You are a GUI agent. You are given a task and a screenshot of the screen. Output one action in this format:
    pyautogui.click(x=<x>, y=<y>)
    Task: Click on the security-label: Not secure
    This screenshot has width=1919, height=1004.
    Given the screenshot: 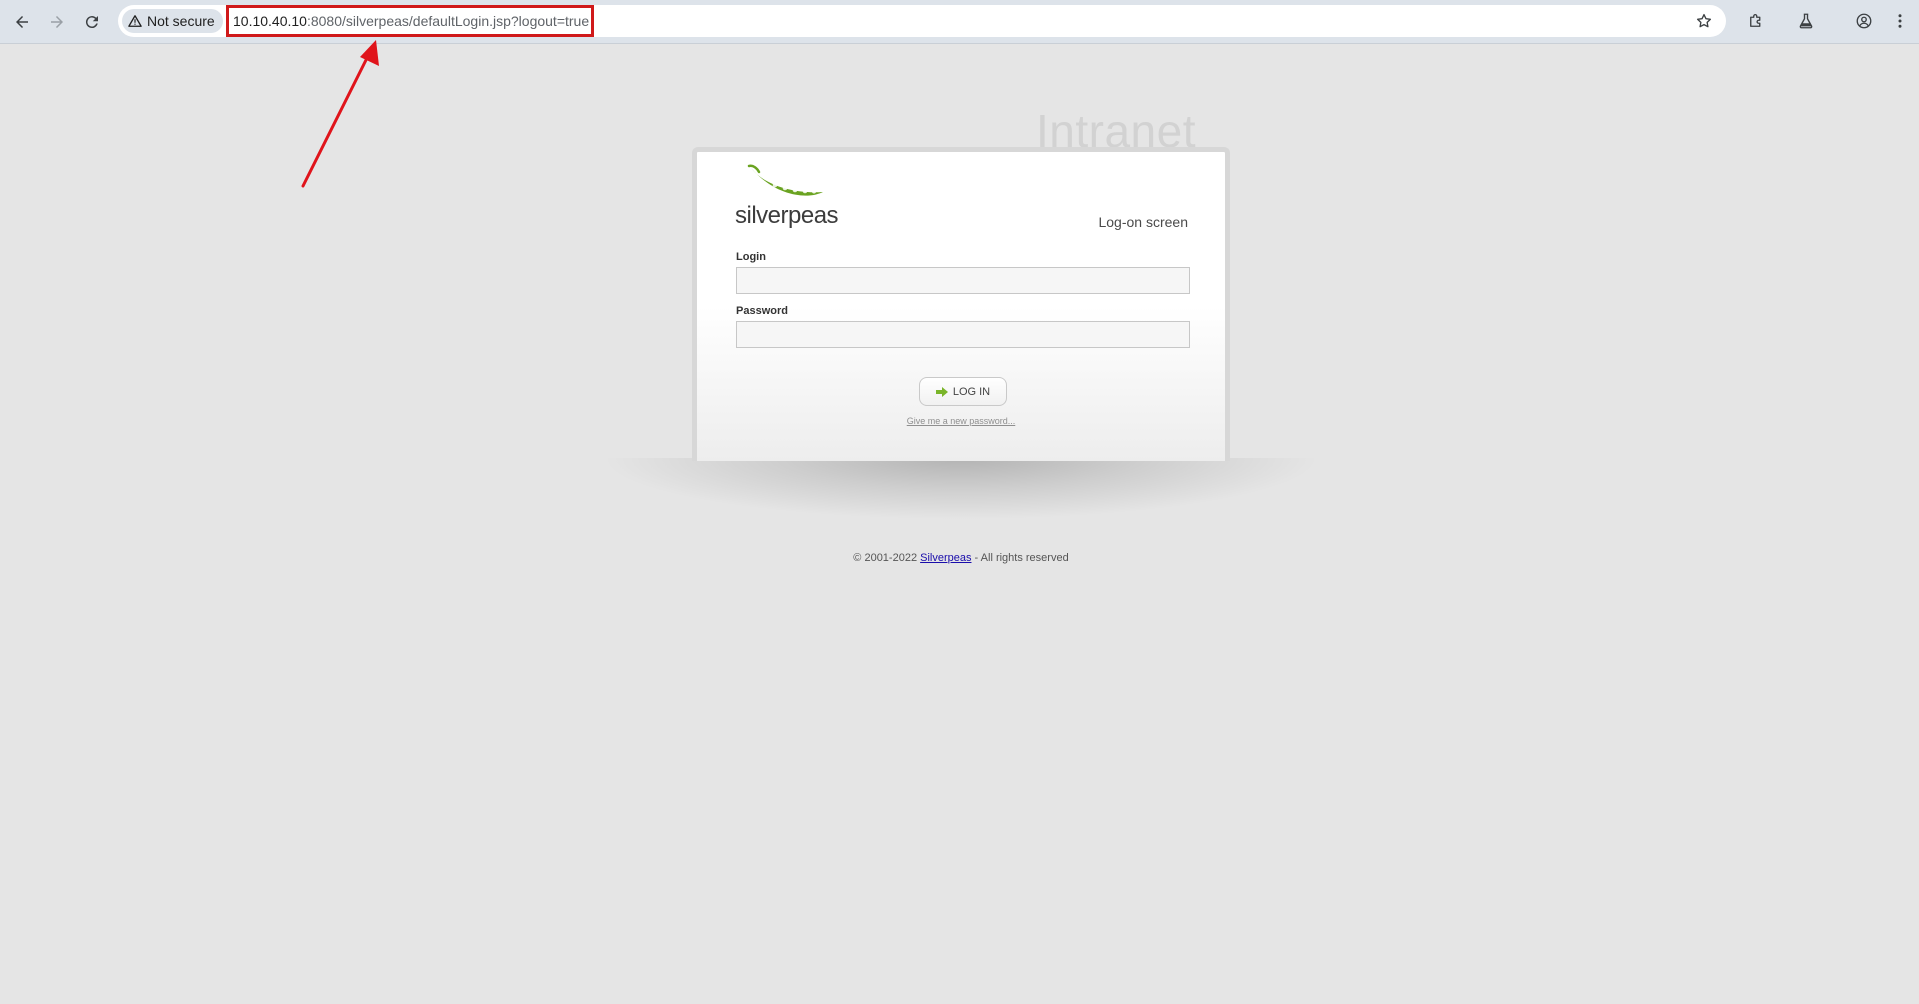 What is the action you would take?
    pyautogui.click(x=181, y=21)
    